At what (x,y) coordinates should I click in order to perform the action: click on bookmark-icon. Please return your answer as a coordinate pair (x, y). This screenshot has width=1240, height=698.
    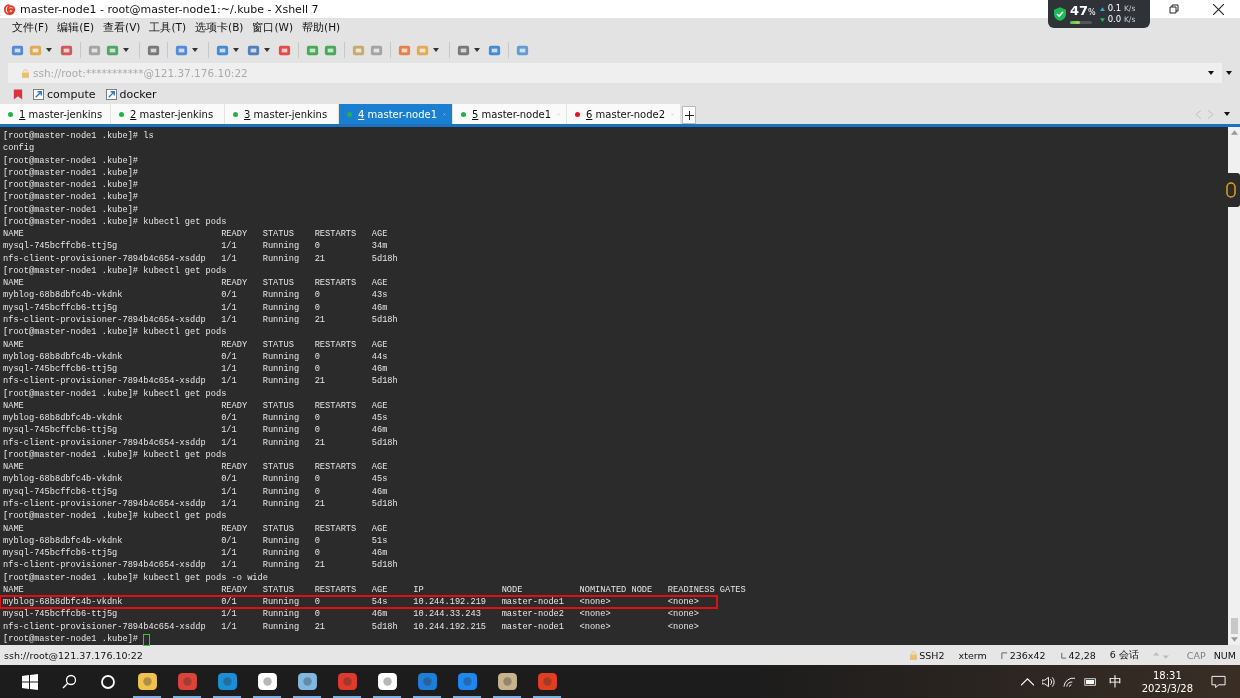
    Looking at the image, I should click on (18, 94).